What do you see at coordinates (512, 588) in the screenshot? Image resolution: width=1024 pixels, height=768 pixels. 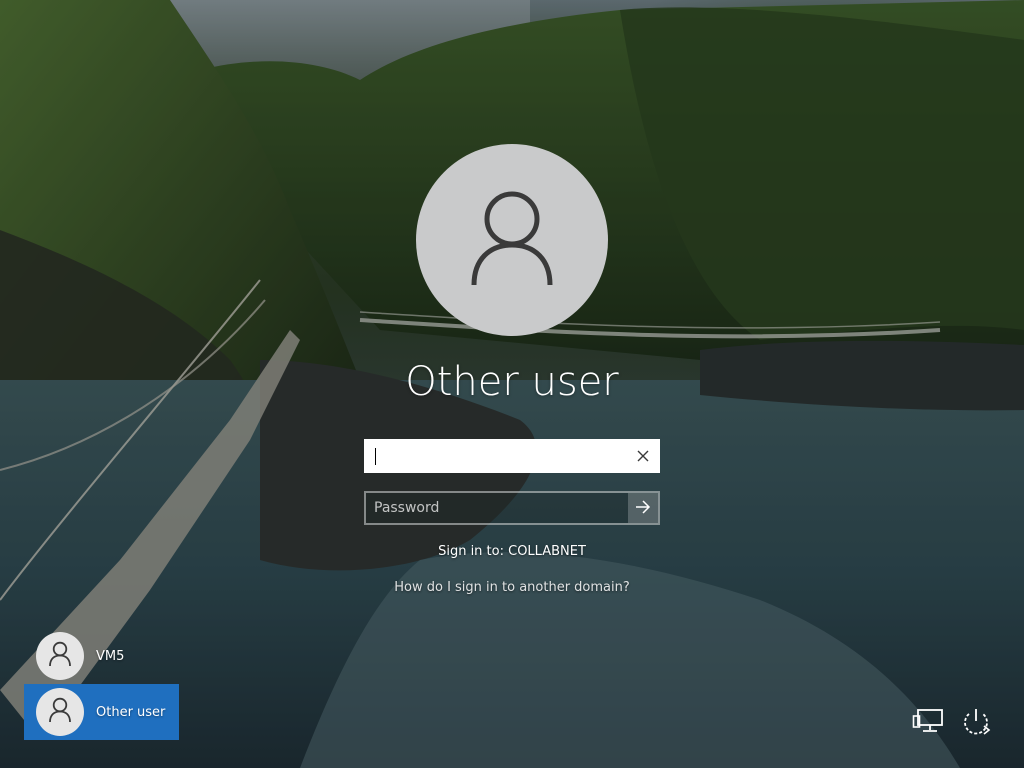 I see `domain-help-link: How do I sign in to another domain?` at bounding box center [512, 588].